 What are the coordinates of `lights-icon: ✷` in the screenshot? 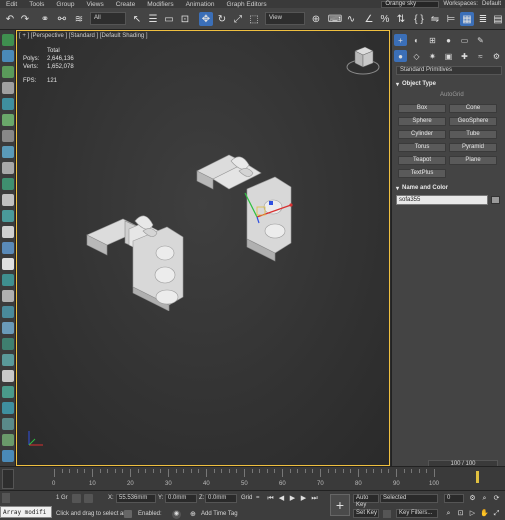 It's located at (432, 56).